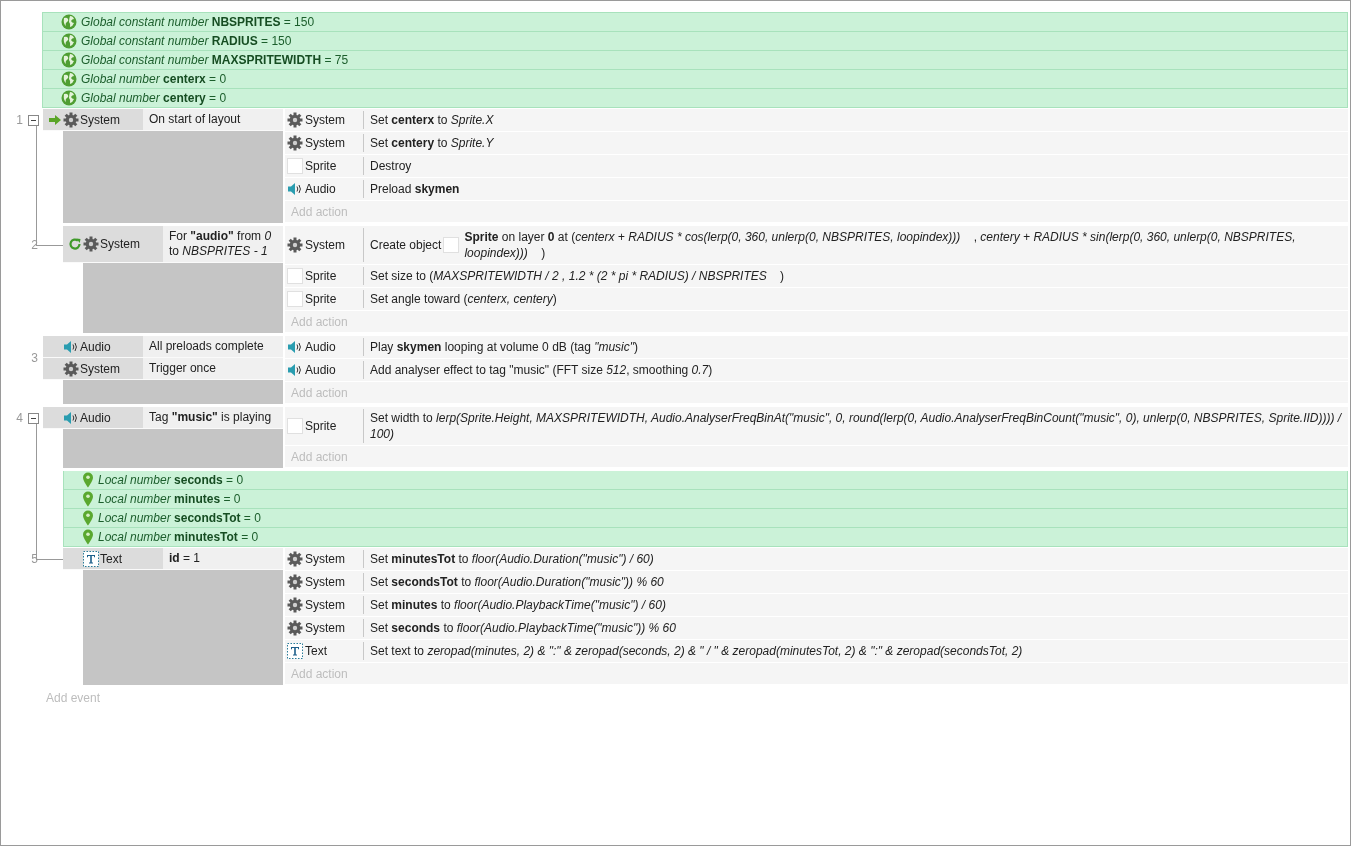 The width and height of the screenshot is (1351, 846). What do you see at coordinates (163, 120) in the screenshot?
I see `condition-row: System On start of layout` at bounding box center [163, 120].